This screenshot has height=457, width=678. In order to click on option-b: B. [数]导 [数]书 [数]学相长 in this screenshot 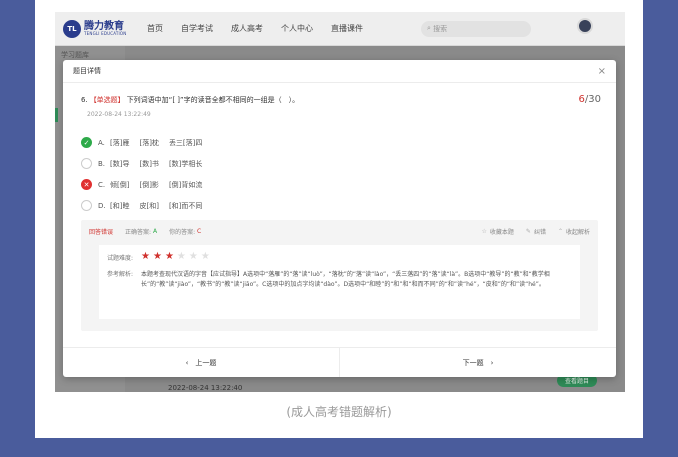, I will do `click(146, 163)`.